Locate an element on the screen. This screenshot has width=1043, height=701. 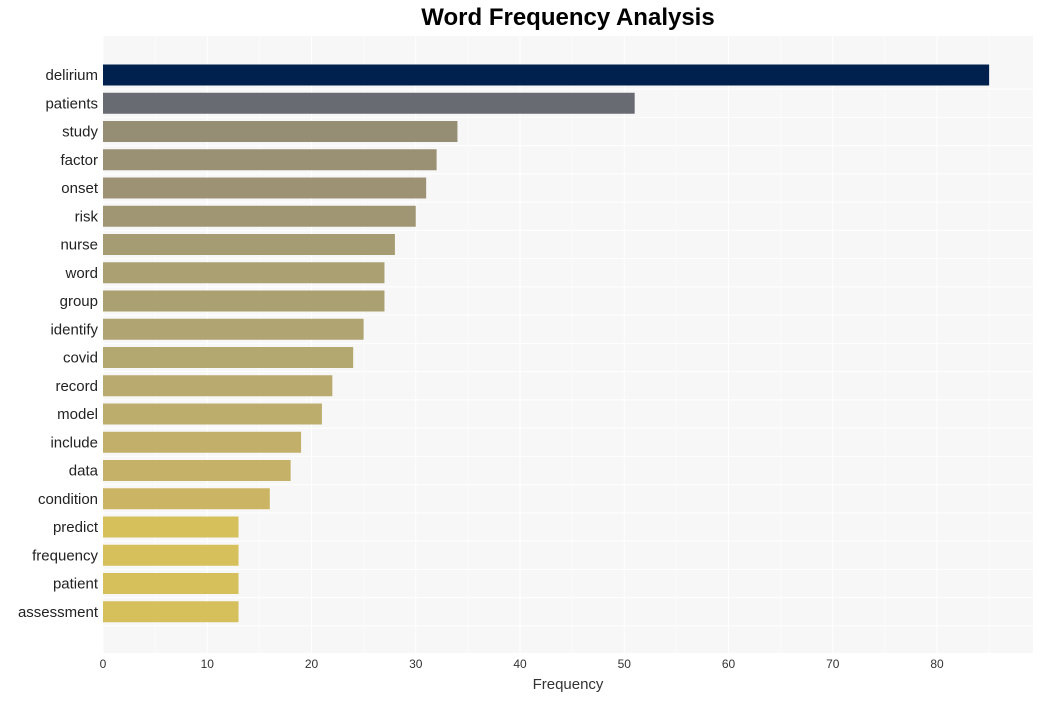
bar-risk is located at coordinates (259, 216).